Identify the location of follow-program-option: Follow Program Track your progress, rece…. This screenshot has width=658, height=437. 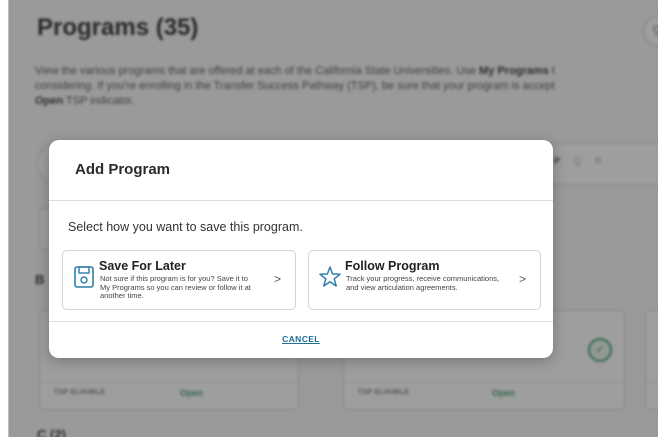
(424, 280).